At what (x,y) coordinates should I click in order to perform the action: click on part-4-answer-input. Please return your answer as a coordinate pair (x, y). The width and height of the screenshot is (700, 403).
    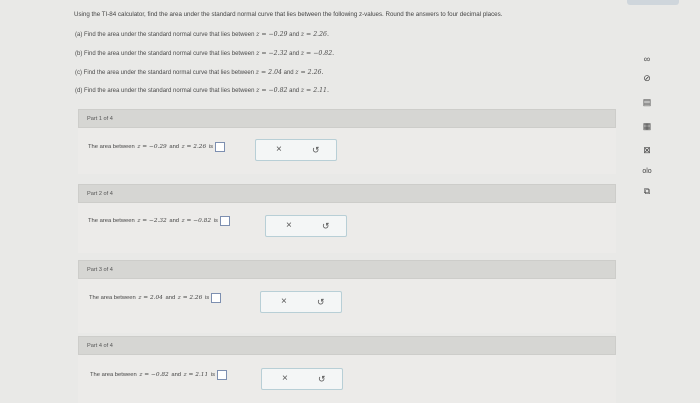
    Looking at the image, I should click on (221, 375).